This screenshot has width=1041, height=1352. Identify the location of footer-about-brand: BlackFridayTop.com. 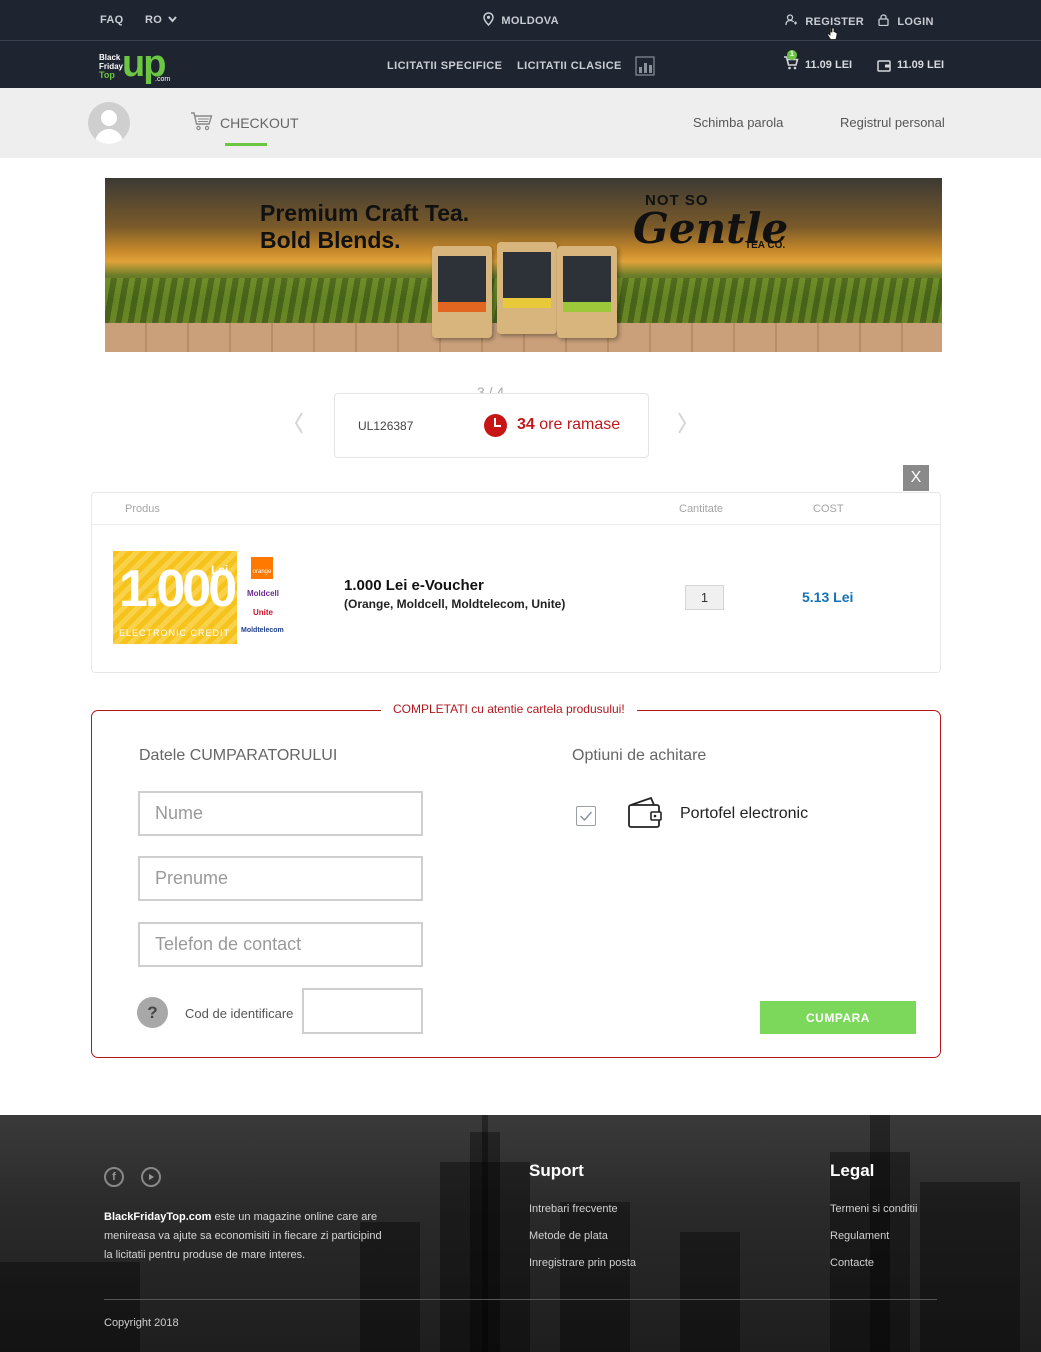
(158, 1217).